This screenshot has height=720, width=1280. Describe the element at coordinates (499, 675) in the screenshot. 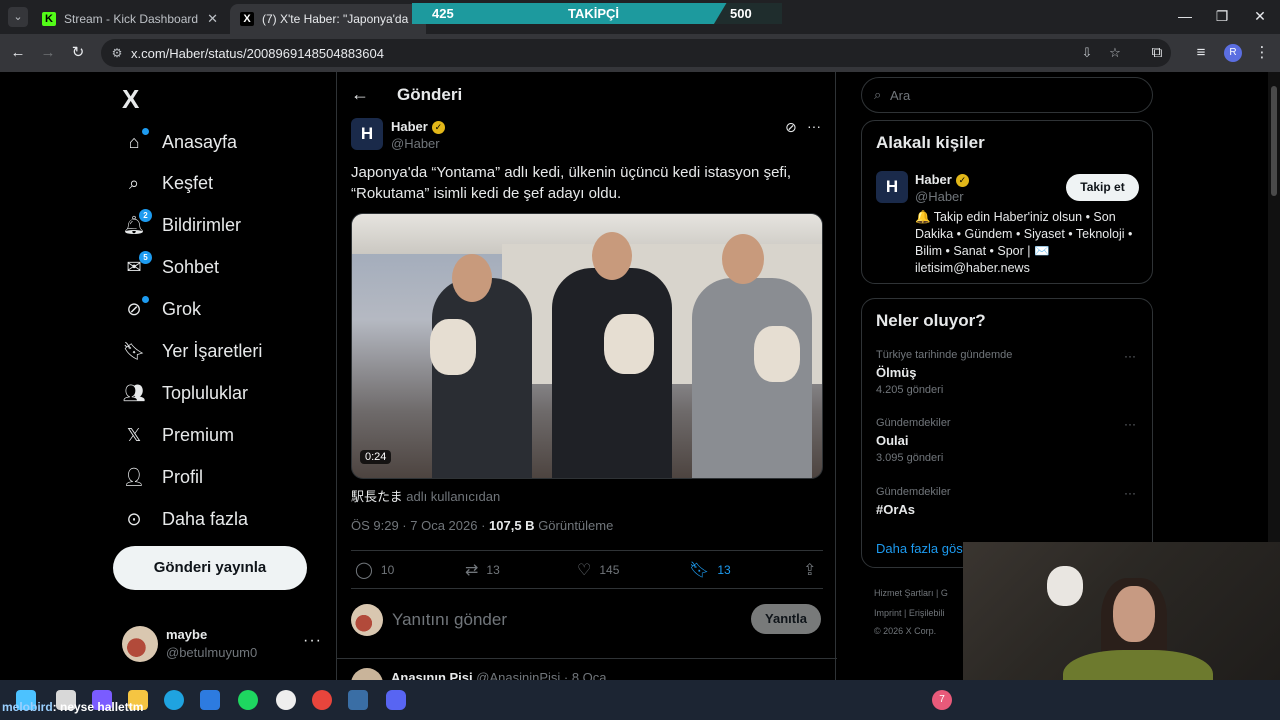

I see `next-reply-author: Anasının Pisi @AnasininPisi · 8 Oca` at that location.